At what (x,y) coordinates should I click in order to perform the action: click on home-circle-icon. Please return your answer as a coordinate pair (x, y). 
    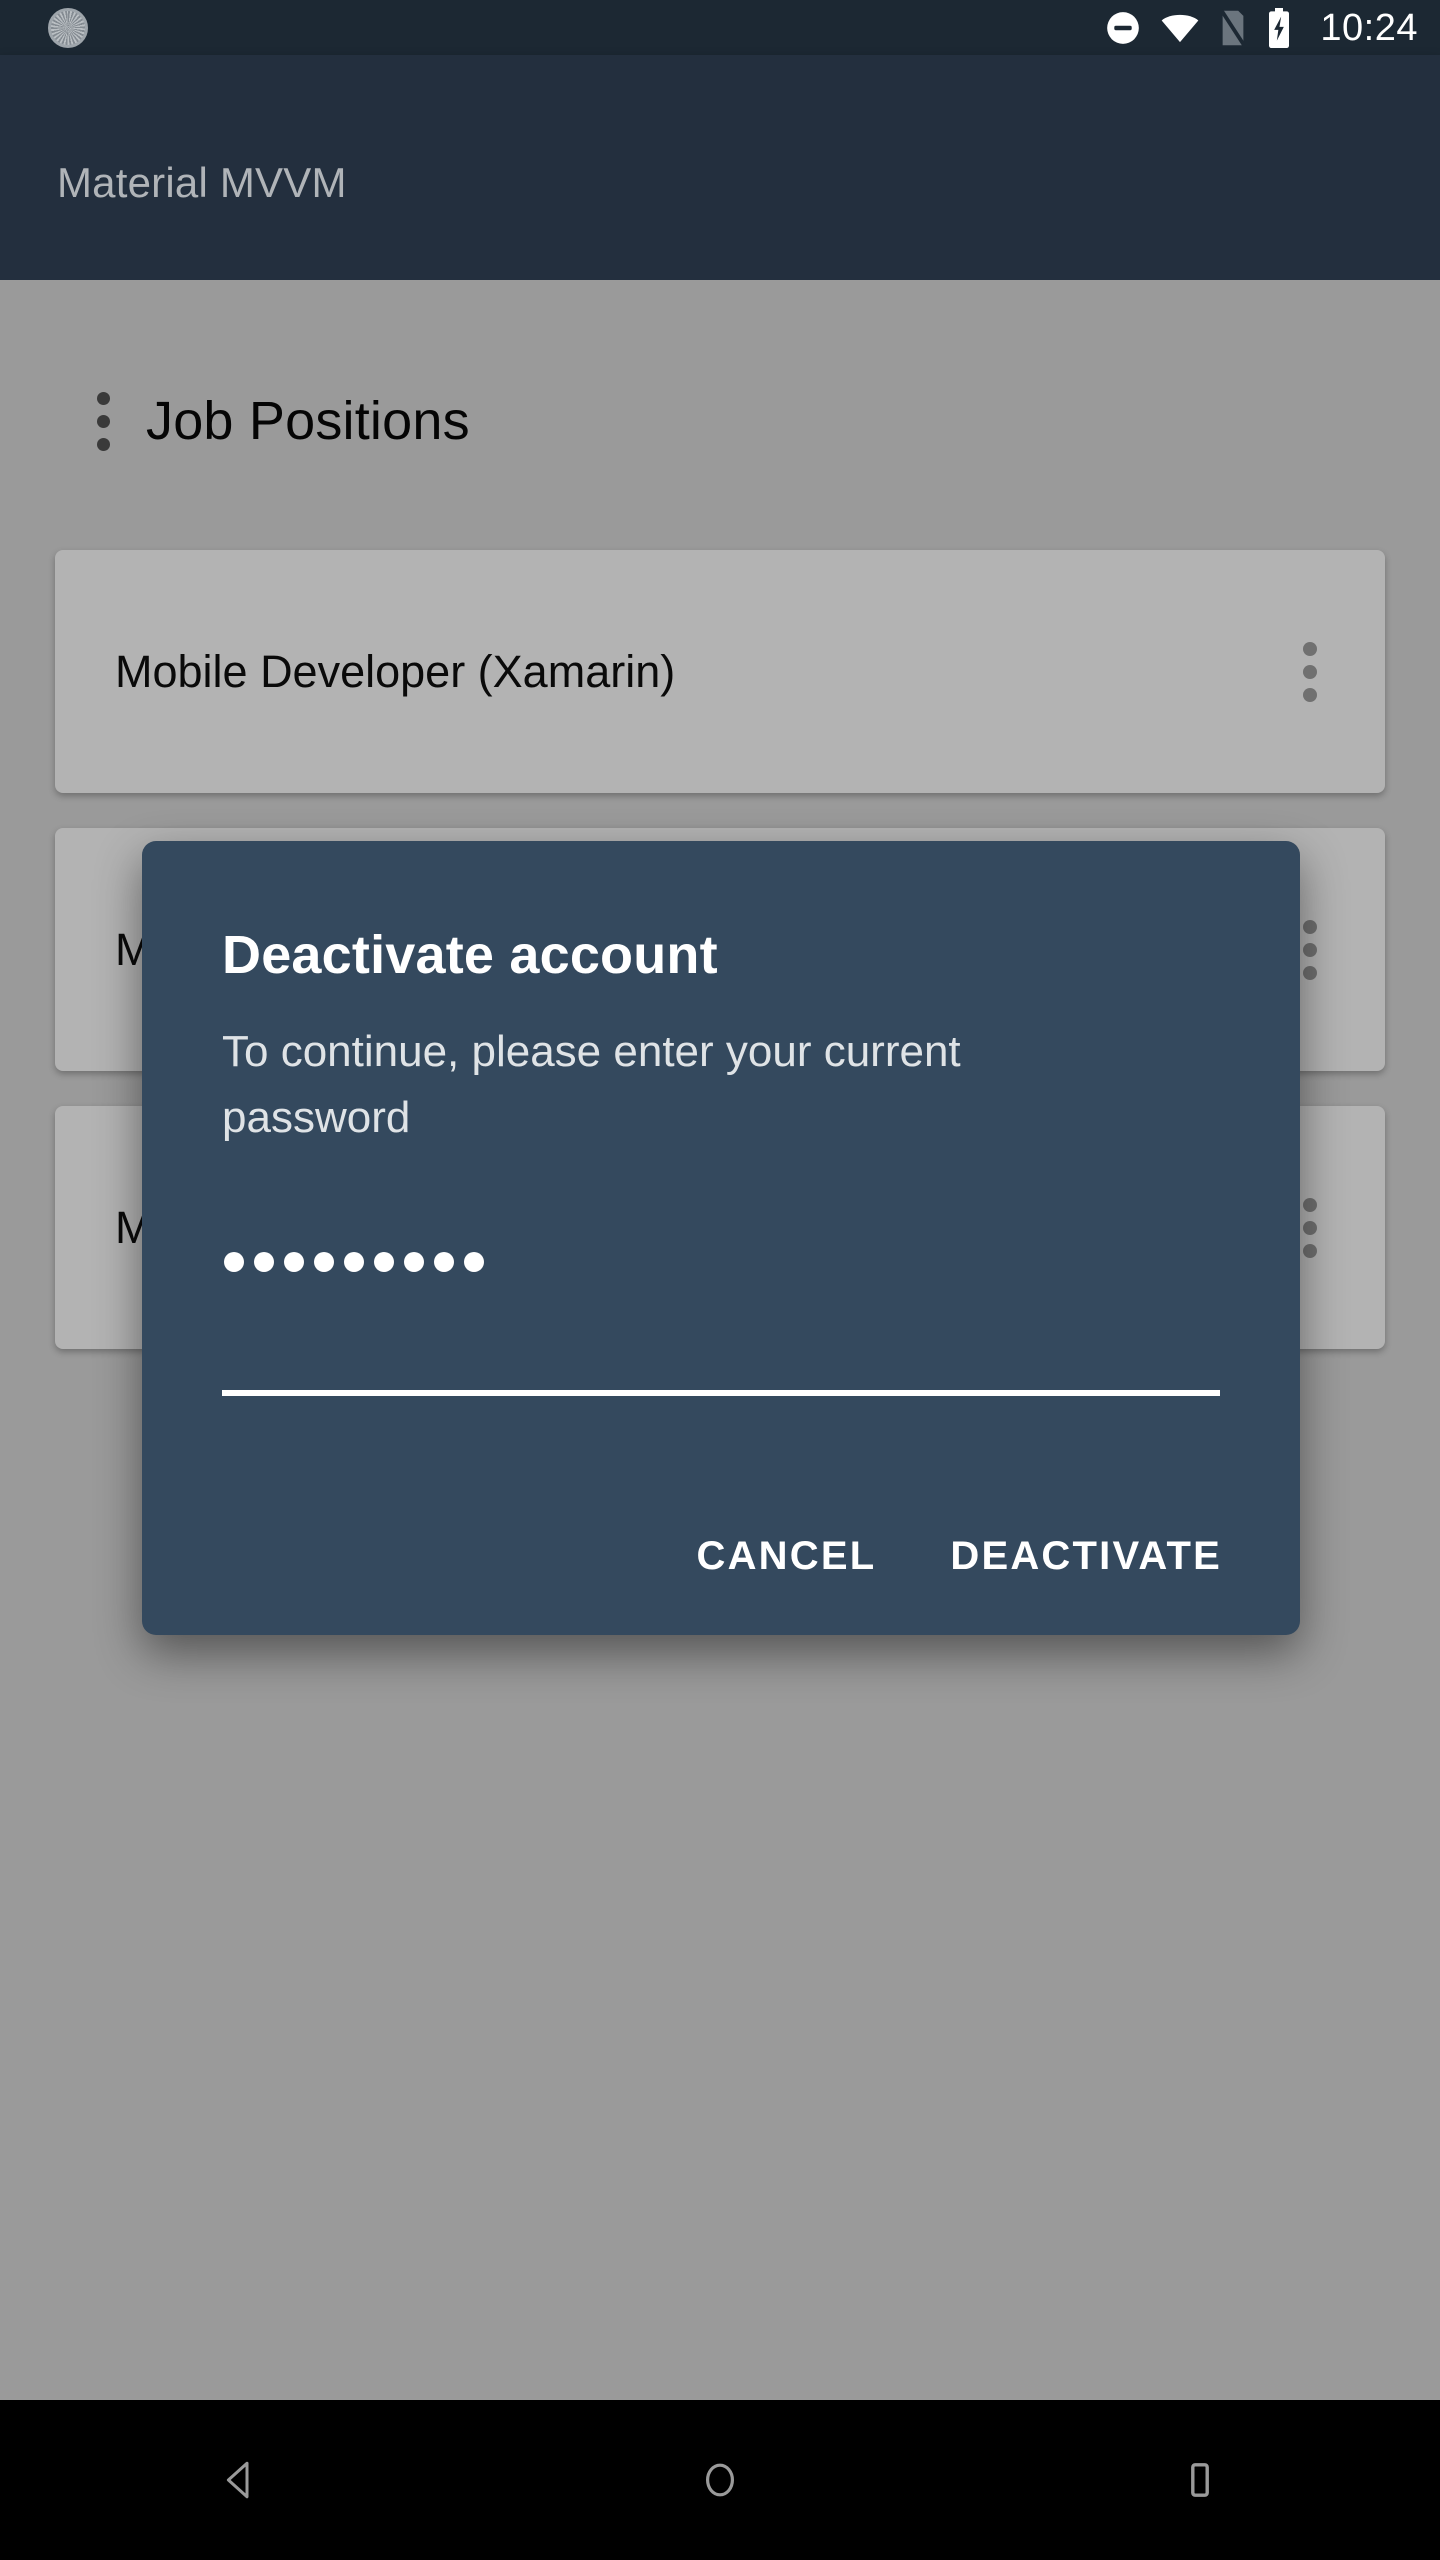
    Looking at the image, I should click on (720, 2480).